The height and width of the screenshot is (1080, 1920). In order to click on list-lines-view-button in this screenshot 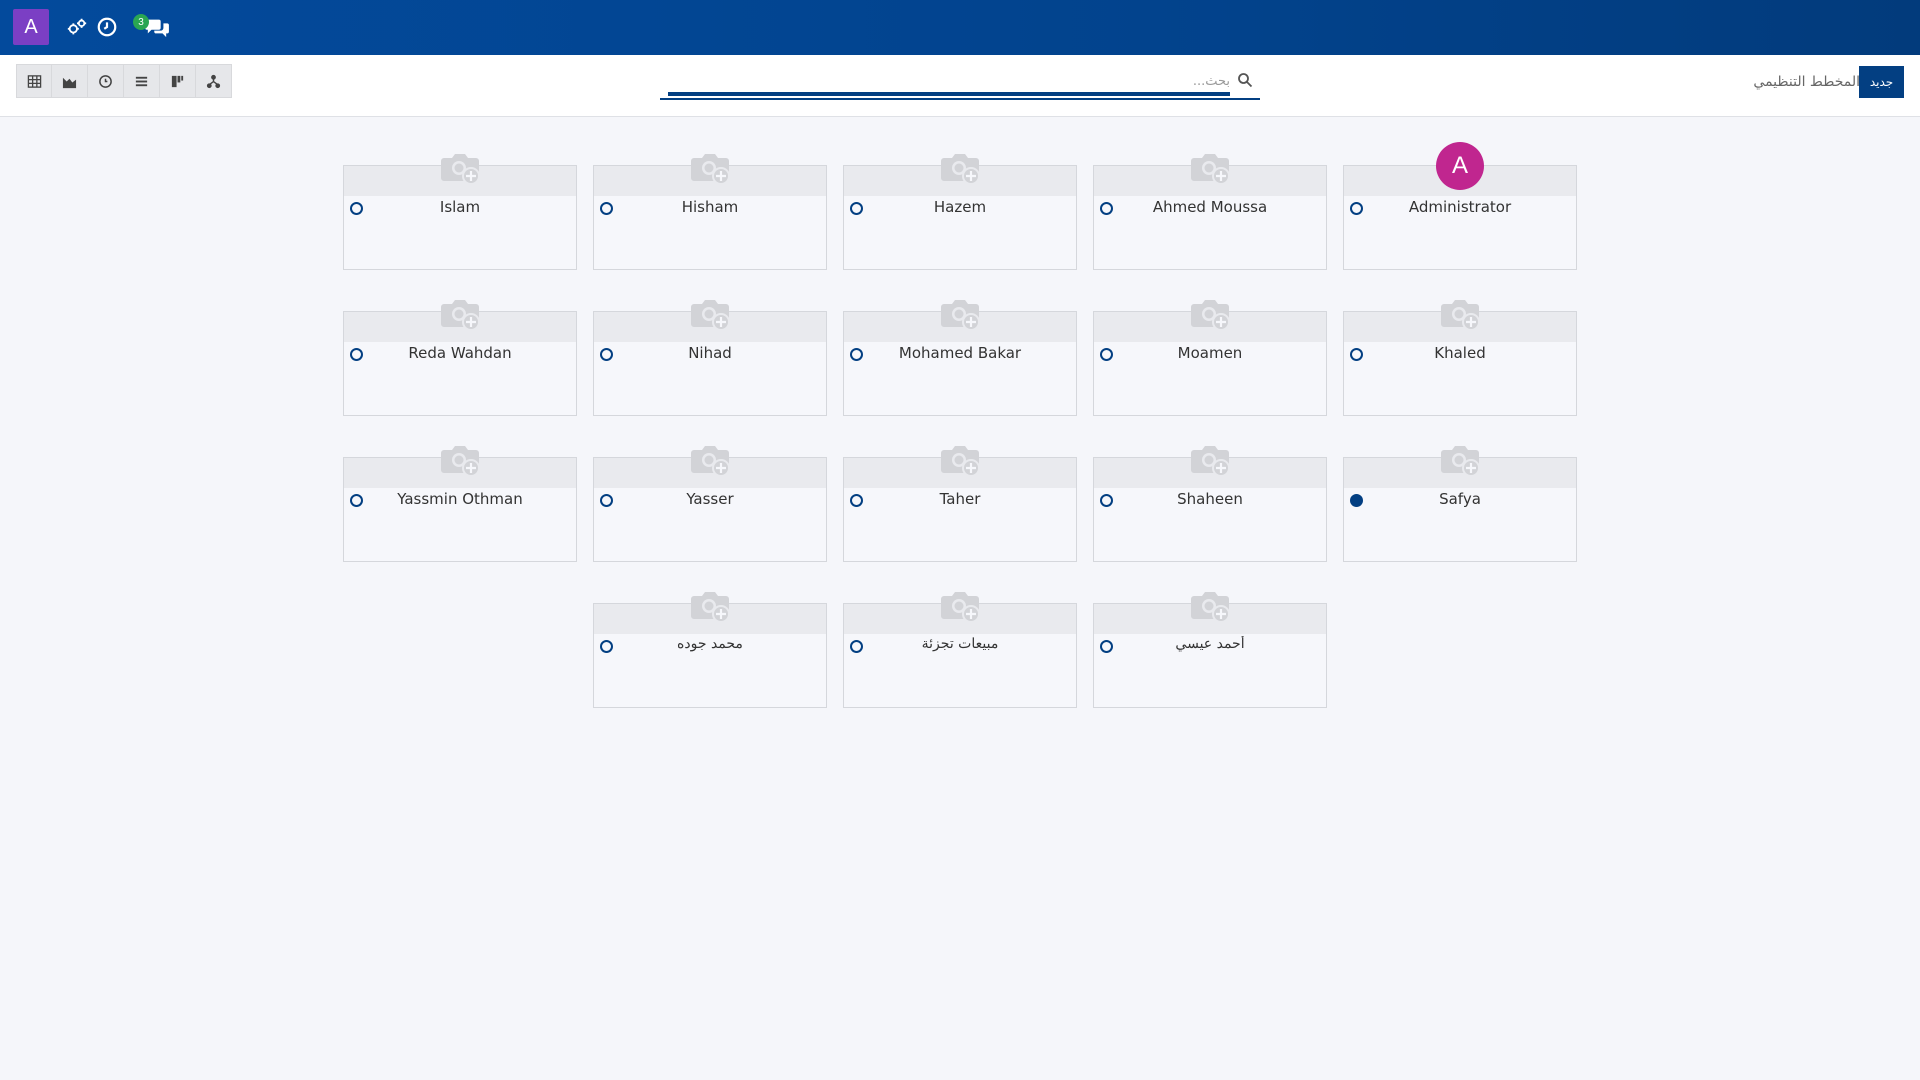, I will do `click(142, 81)`.